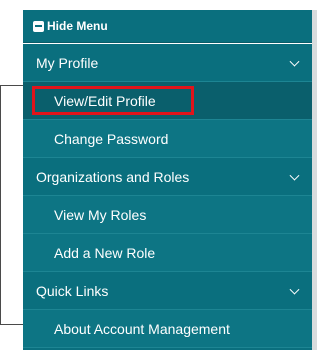 This screenshot has height=350, width=320. What do you see at coordinates (105, 252) in the screenshot?
I see `menu-item-label: Add a New Role` at bounding box center [105, 252].